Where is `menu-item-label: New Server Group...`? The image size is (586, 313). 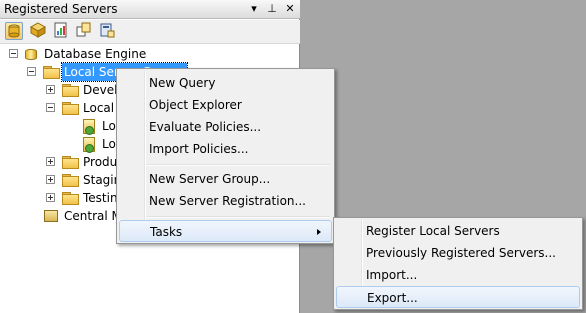
menu-item-label: New Server Group... is located at coordinates (210, 179).